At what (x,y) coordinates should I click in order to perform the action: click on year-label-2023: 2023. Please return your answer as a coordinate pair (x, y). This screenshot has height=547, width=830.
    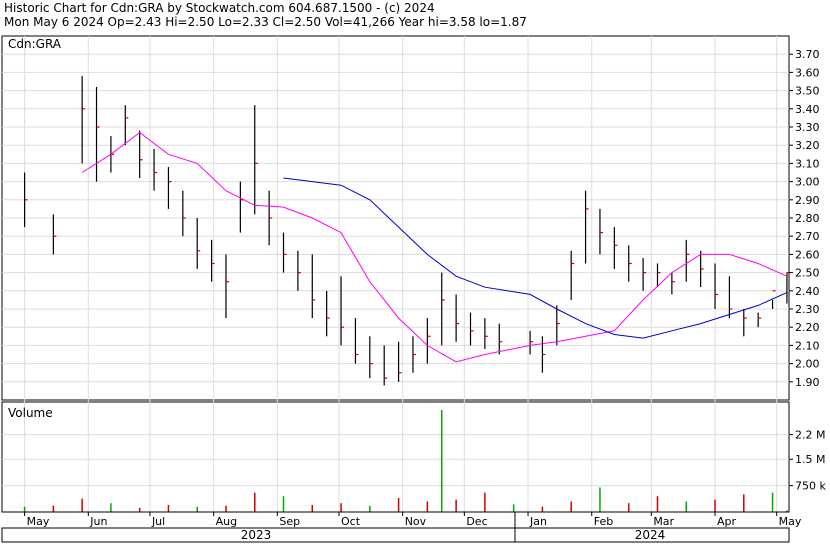
    Looking at the image, I should click on (256, 535).